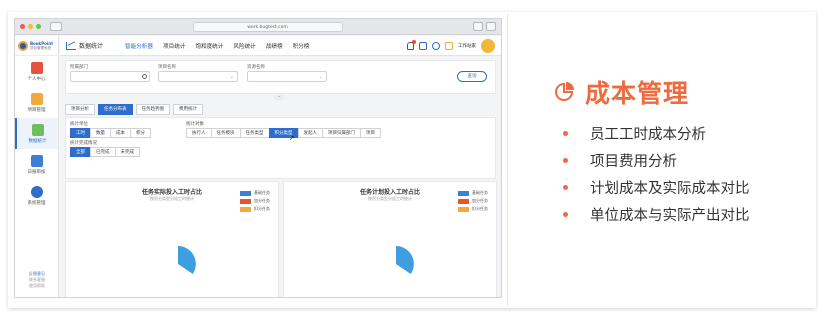 The image size is (828, 324). I want to click on tab-task-distribution: 任务分布表, so click(115, 109).